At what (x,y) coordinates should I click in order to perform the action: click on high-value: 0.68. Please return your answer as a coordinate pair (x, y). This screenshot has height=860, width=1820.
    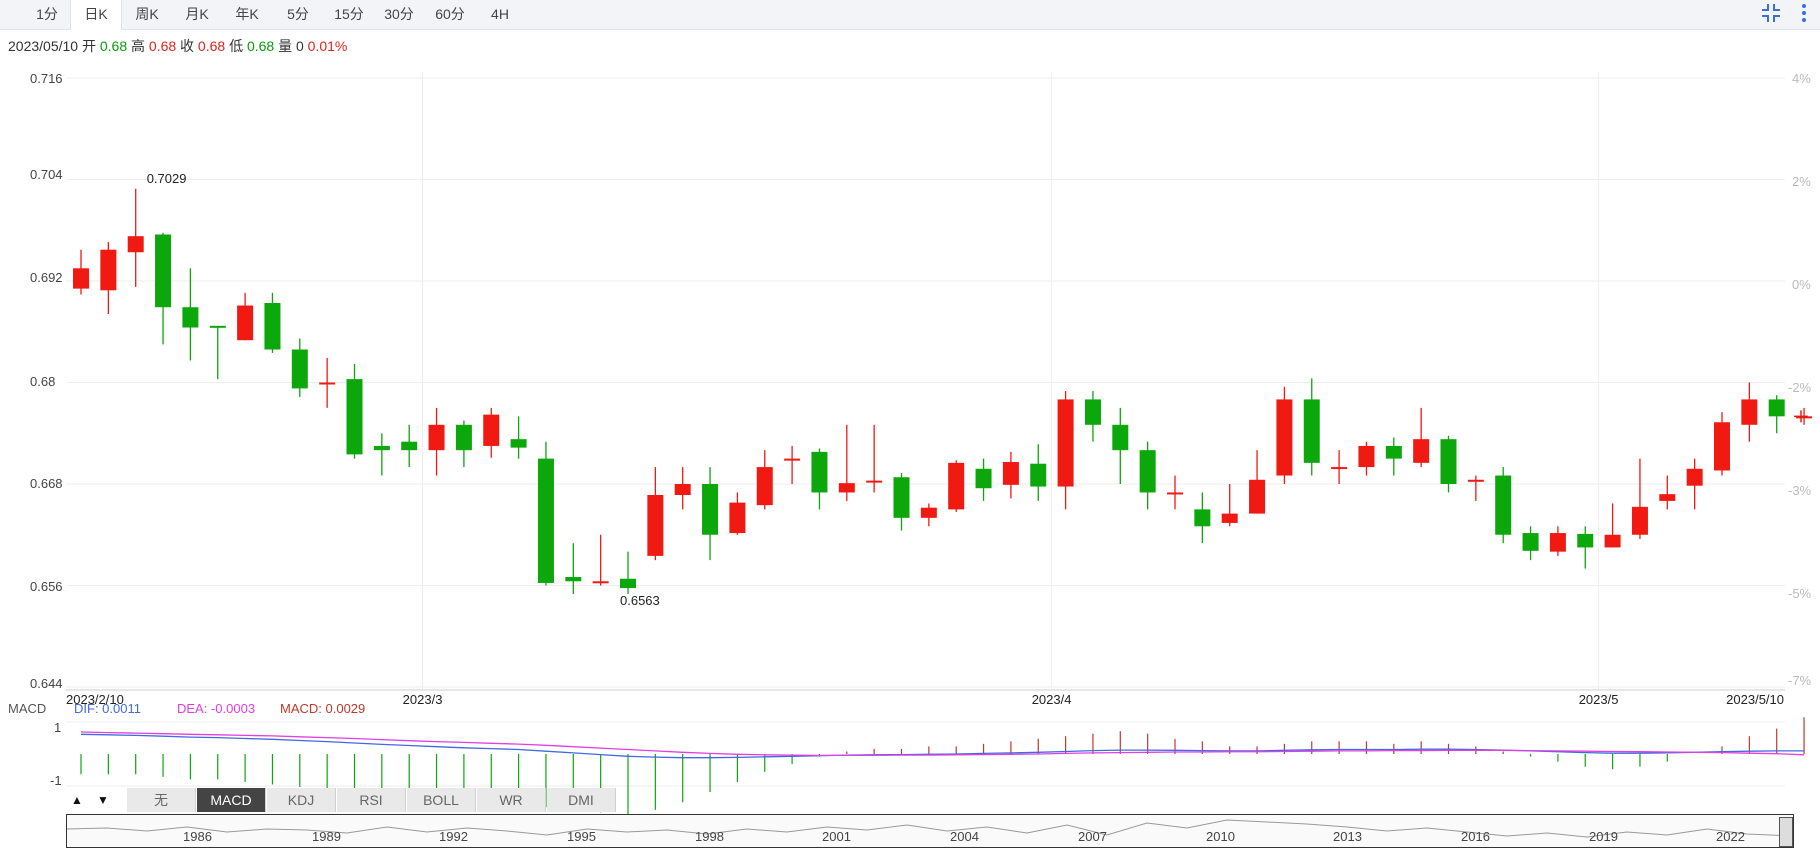
    Looking at the image, I should click on (162, 46).